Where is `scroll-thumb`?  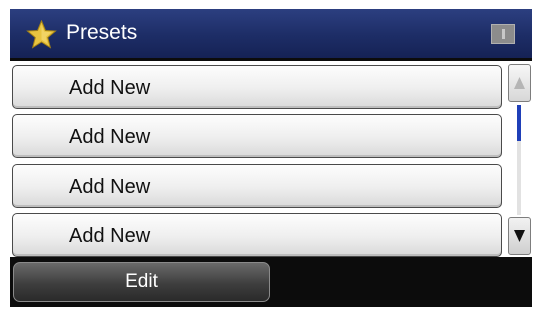 scroll-thumb is located at coordinates (519, 123).